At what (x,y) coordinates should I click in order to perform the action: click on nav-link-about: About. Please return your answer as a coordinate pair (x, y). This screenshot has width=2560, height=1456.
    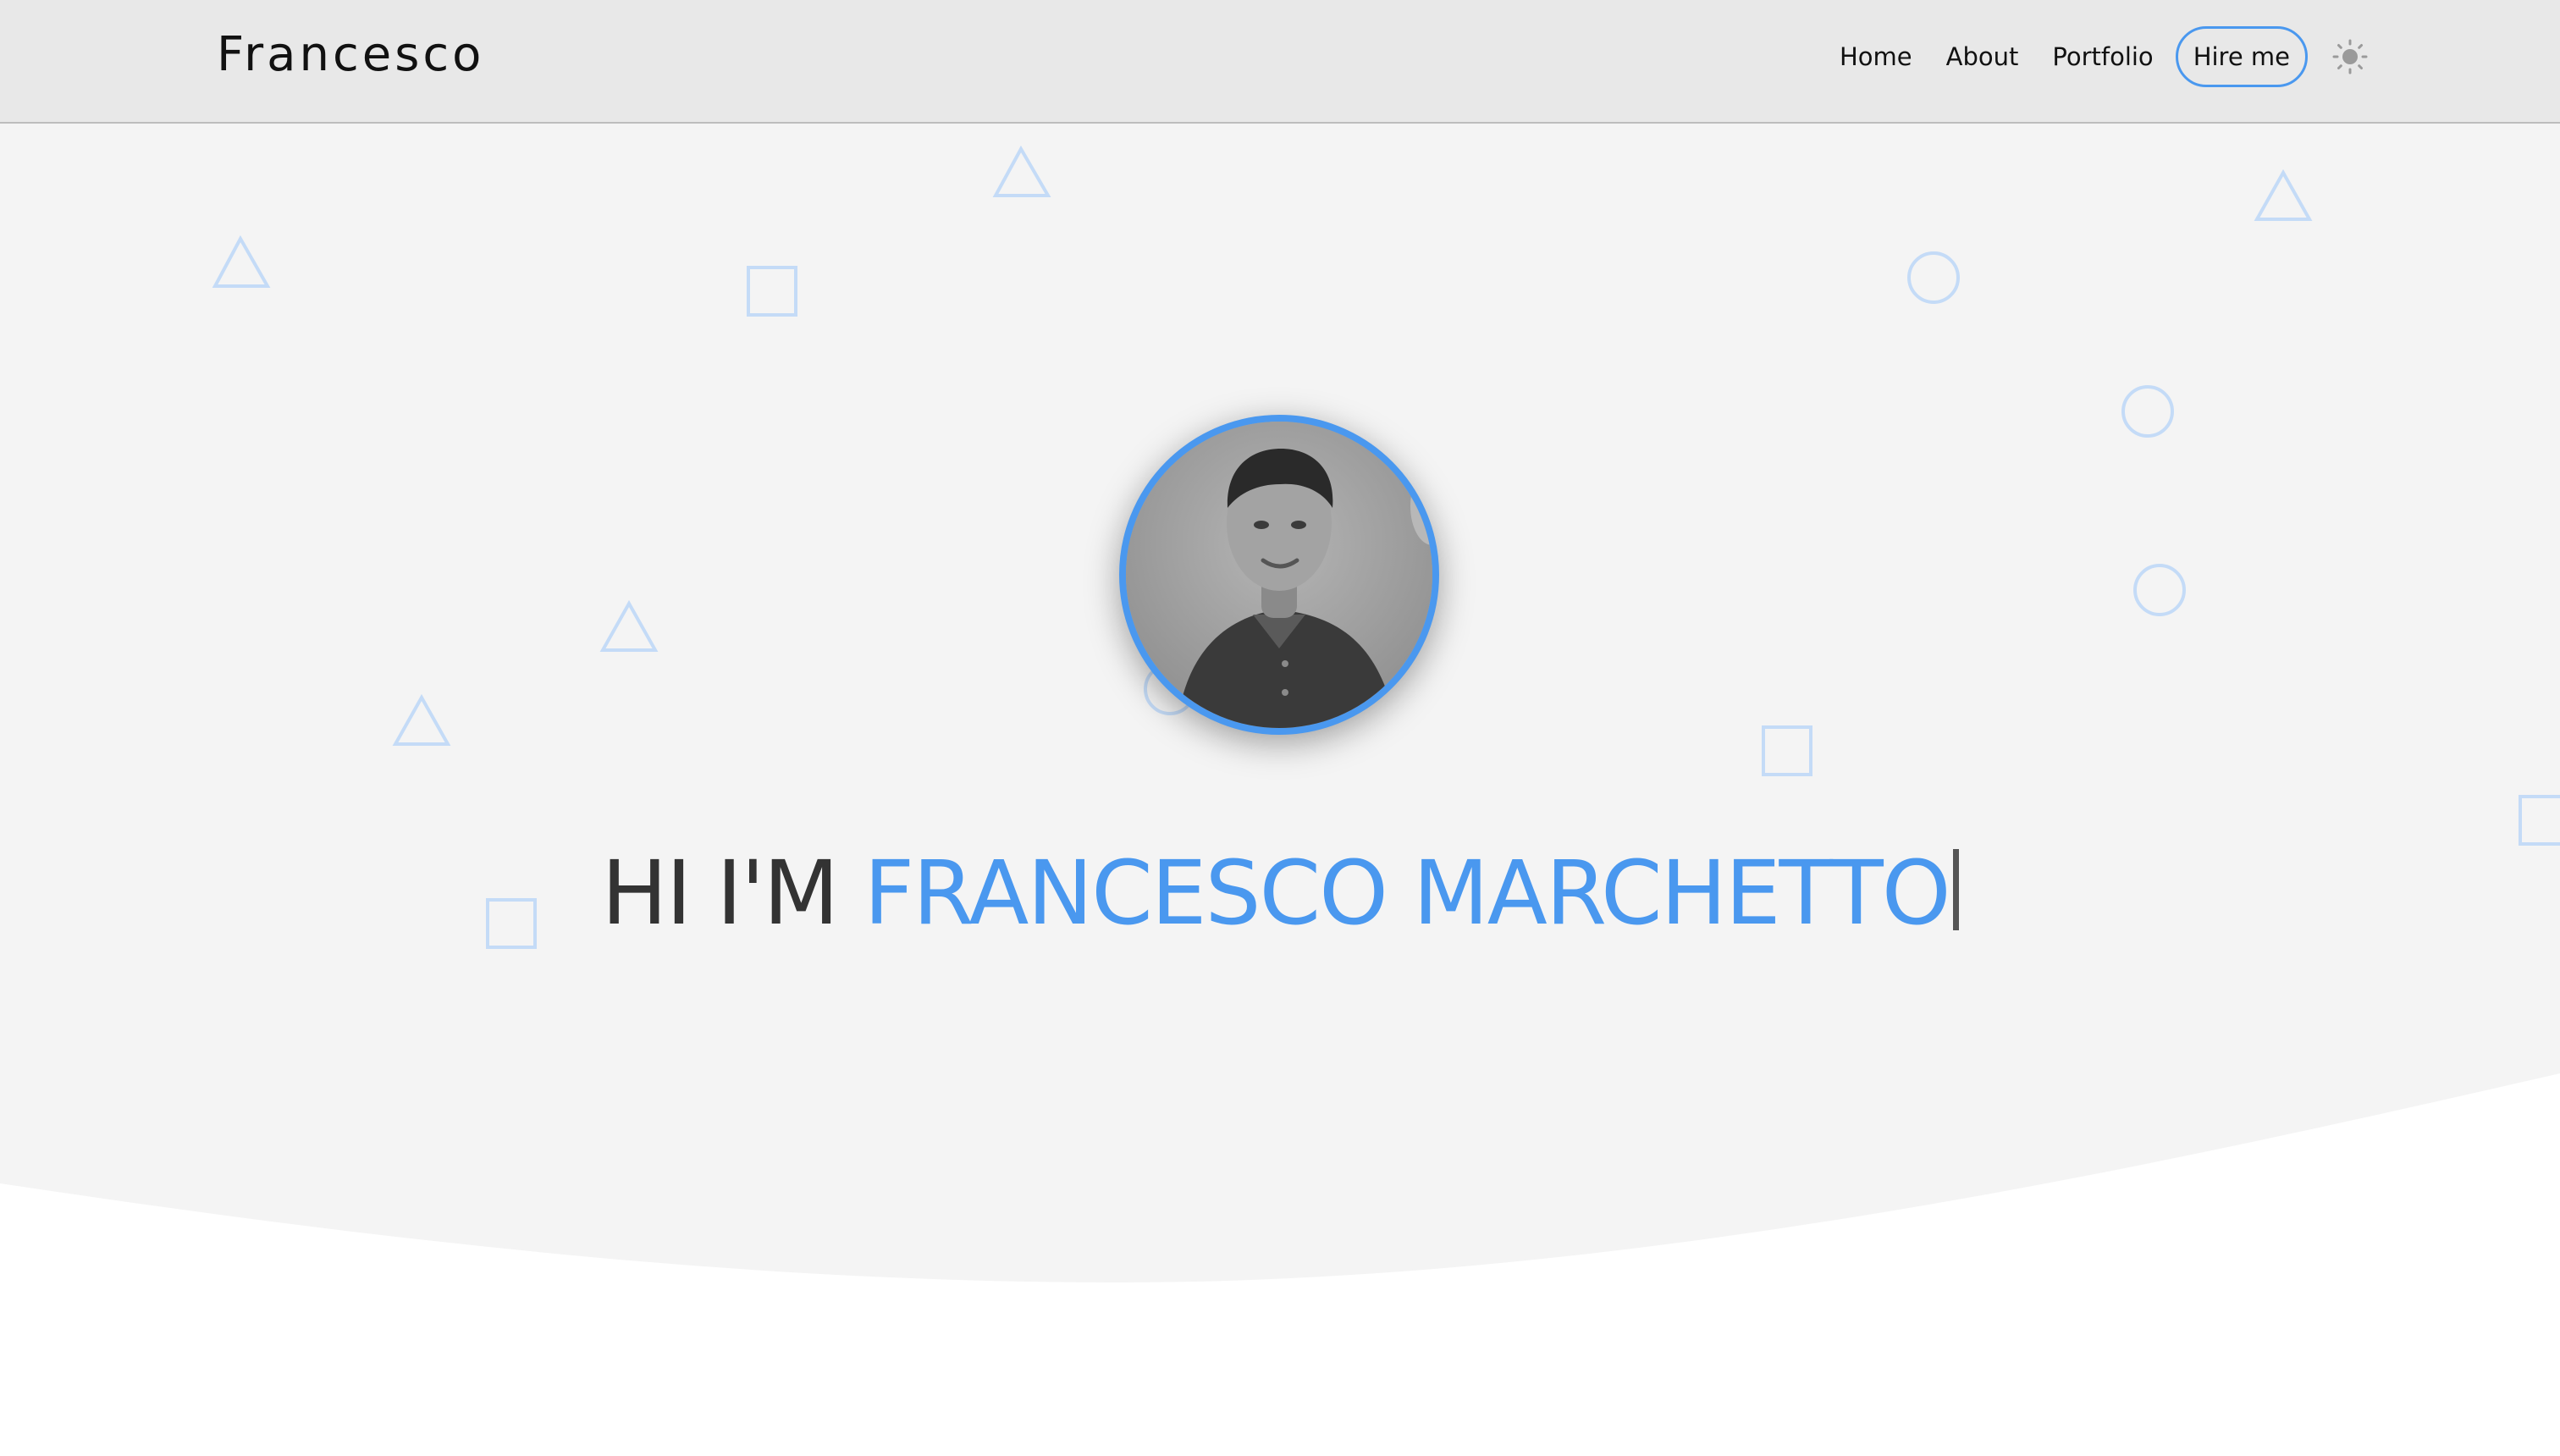
    Looking at the image, I should click on (1982, 56).